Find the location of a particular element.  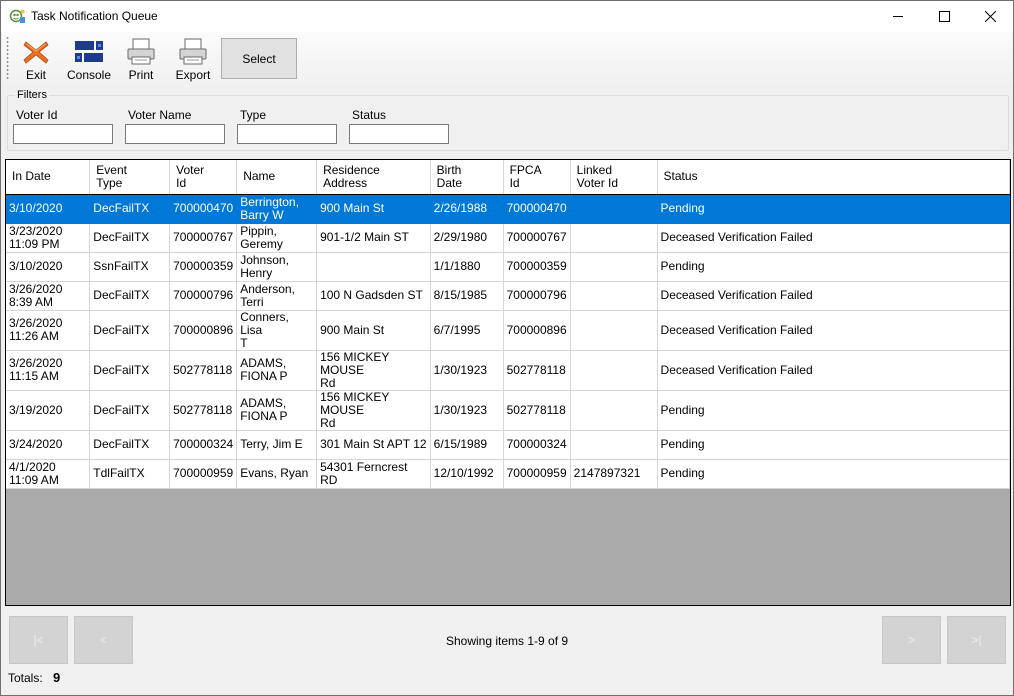

column-header: Status is located at coordinates (833, 177).